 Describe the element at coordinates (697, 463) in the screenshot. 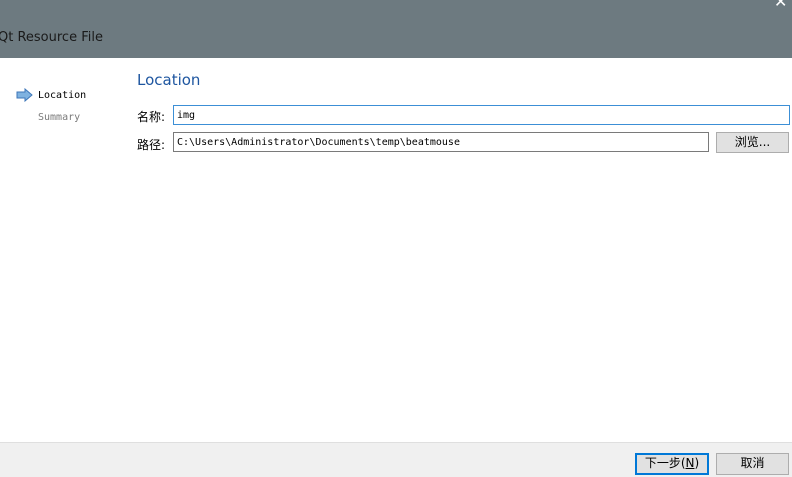

I see `next-label-suffix: )` at that location.